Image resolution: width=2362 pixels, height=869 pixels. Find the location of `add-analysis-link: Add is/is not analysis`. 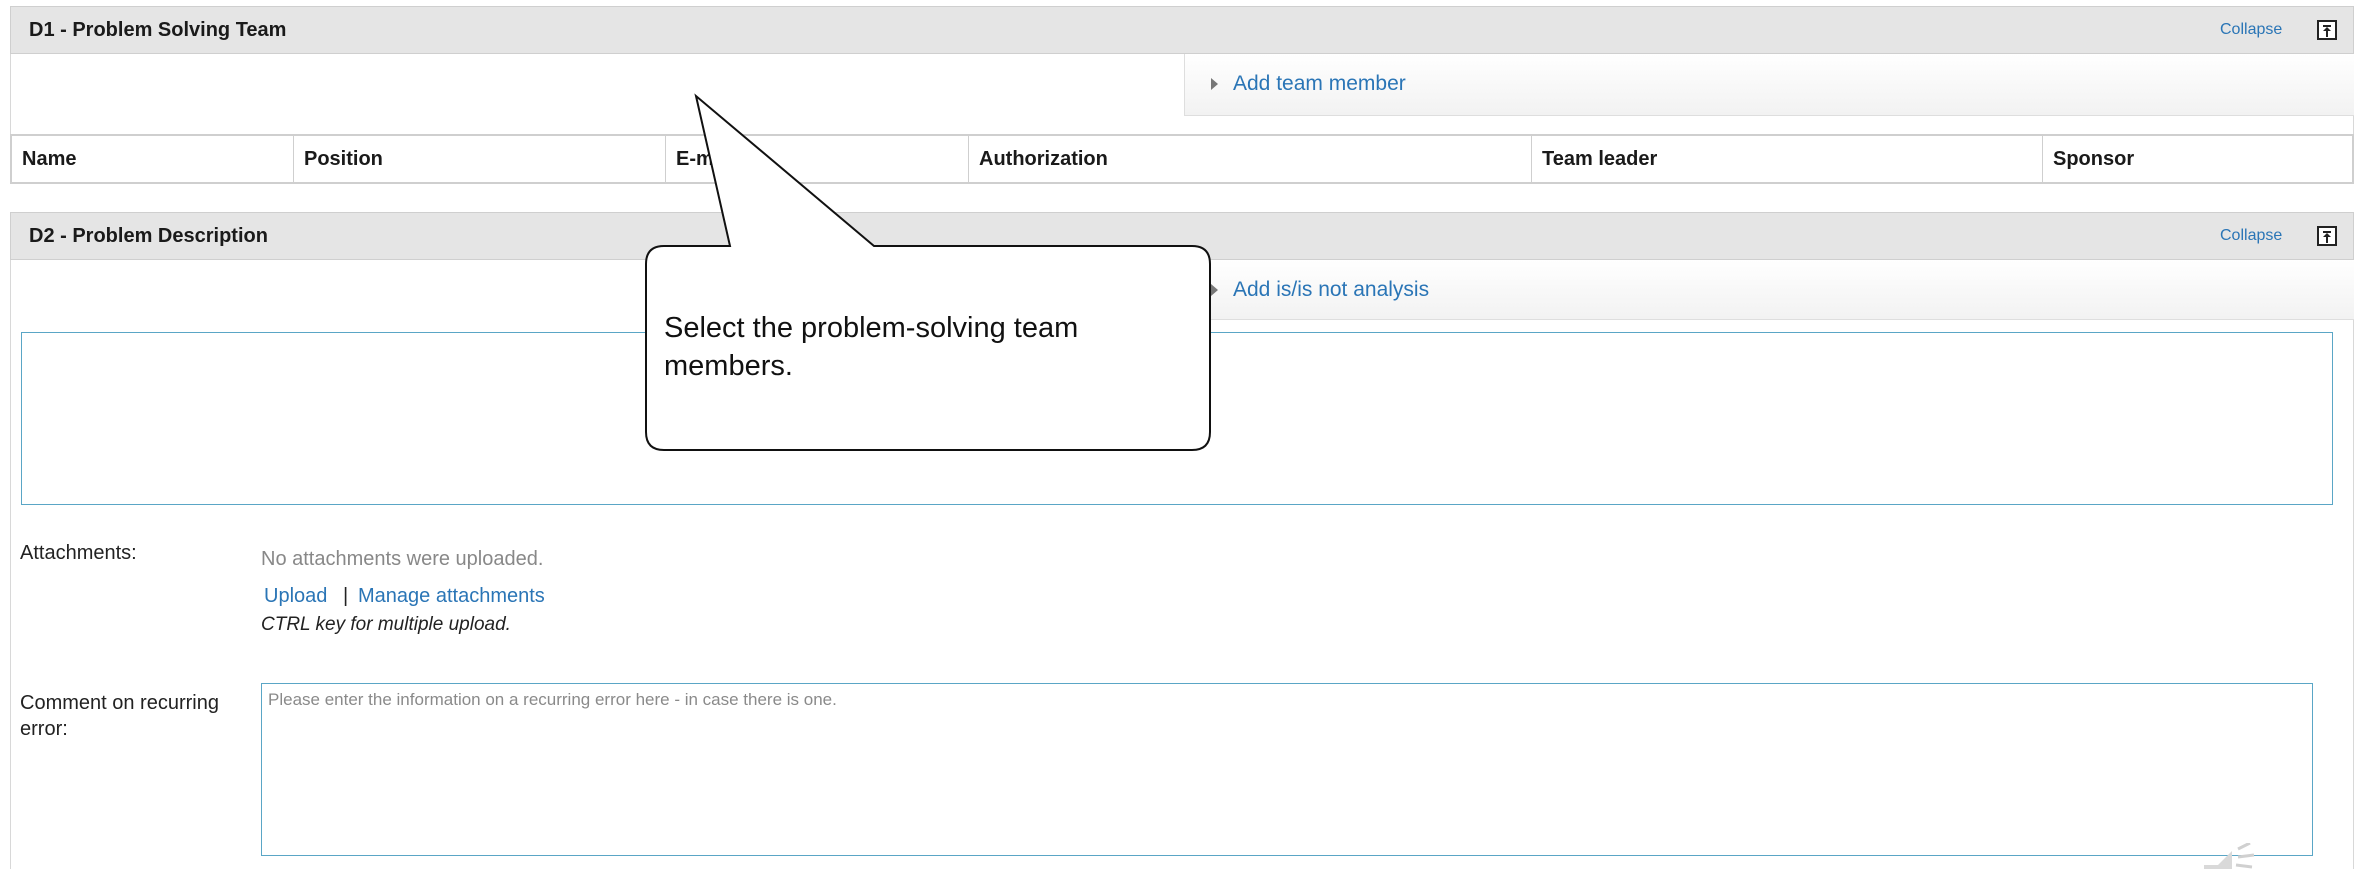

add-analysis-link: Add is/is not analysis is located at coordinates (1331, 290).